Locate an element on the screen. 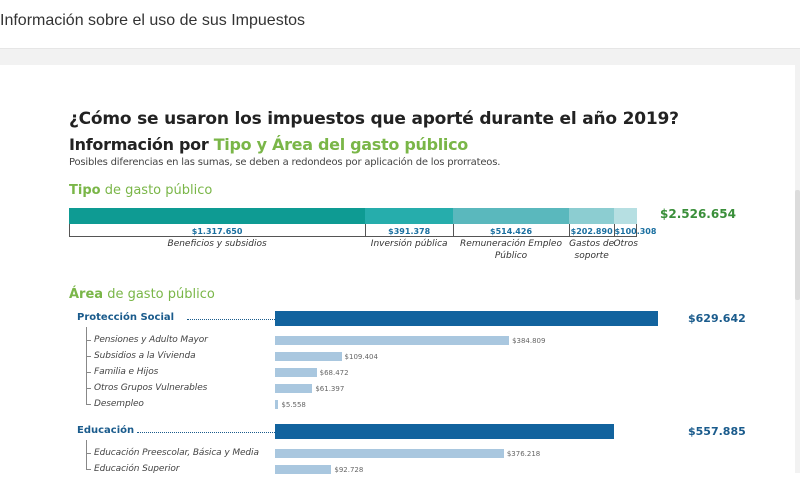 Image resolution: width=800 pixels, height=485 pixels. area-item-label: Desempleo is located at coordinates (119, 404).